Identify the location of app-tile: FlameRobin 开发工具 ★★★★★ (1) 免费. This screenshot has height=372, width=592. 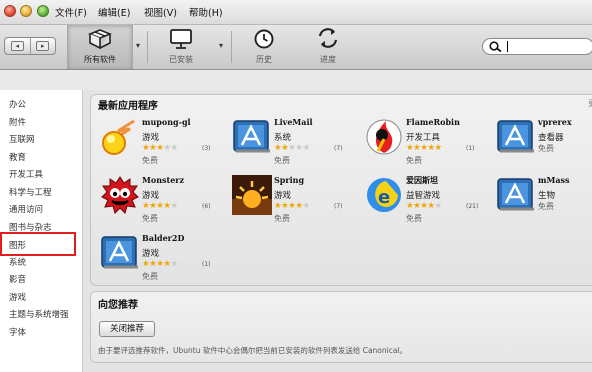
(428, 145).